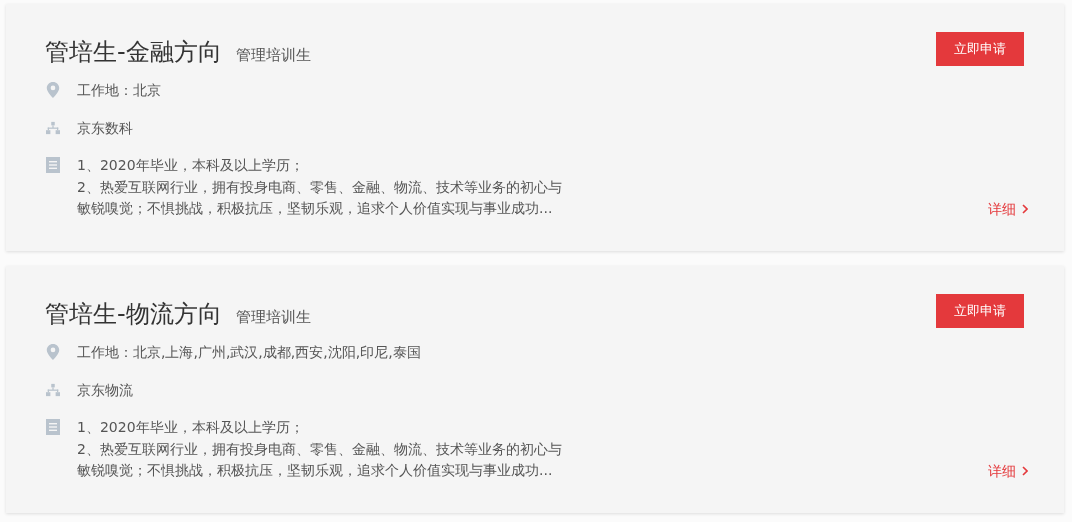 This screenshot has height=522, width=1072. I want to click on department-name: 京东数科, so click(105, 128).